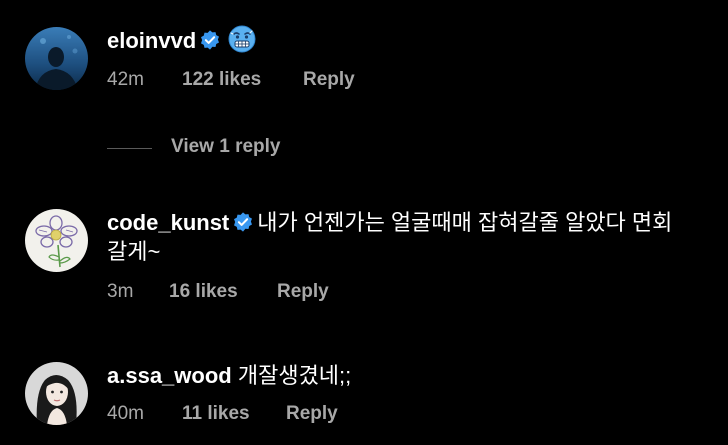 This screenshot has width=728, height=445. Describe the element at coordinates (216, 414) in the screenshot. I see `comment-likes: 11 likes` at that location.